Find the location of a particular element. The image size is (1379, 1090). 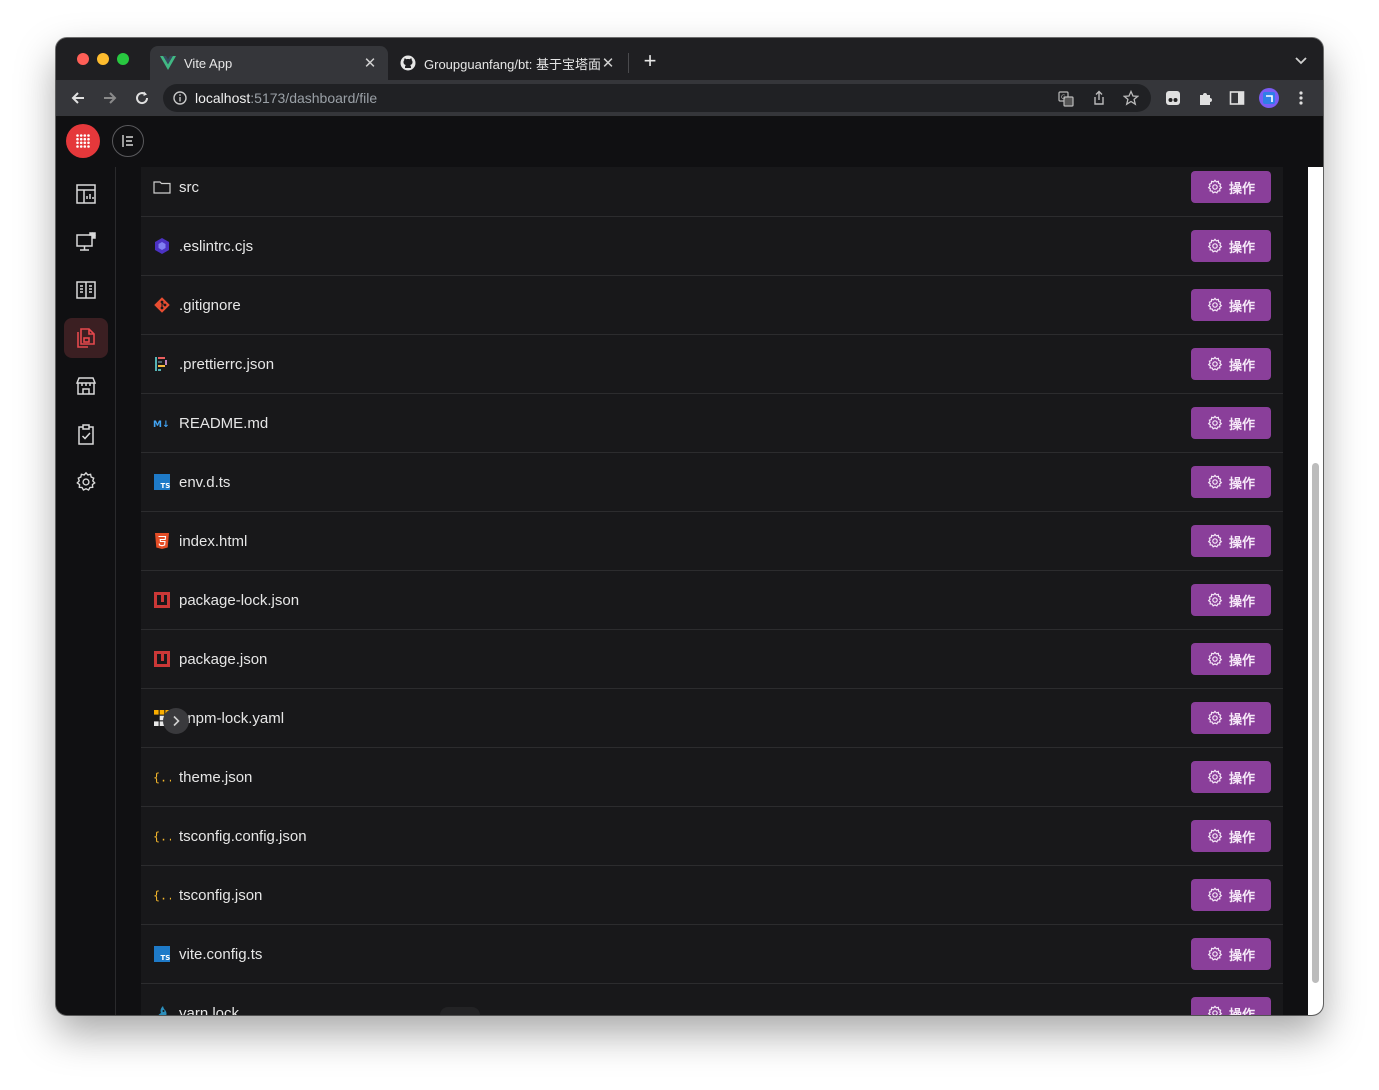

file-row: src 操作 is located at coordinates (712, 192).